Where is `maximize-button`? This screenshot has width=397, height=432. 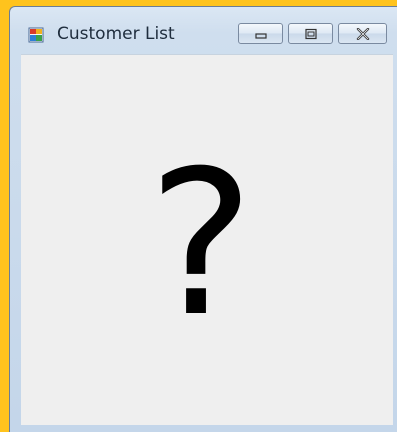
maximize-button is located at coordinates (310, 33).